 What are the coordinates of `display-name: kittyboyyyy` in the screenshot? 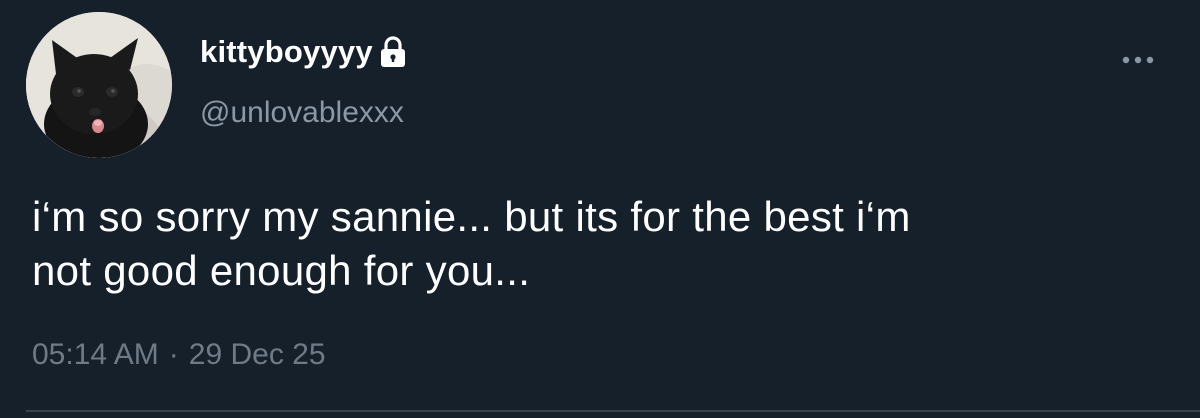 It's located at (286, 52).